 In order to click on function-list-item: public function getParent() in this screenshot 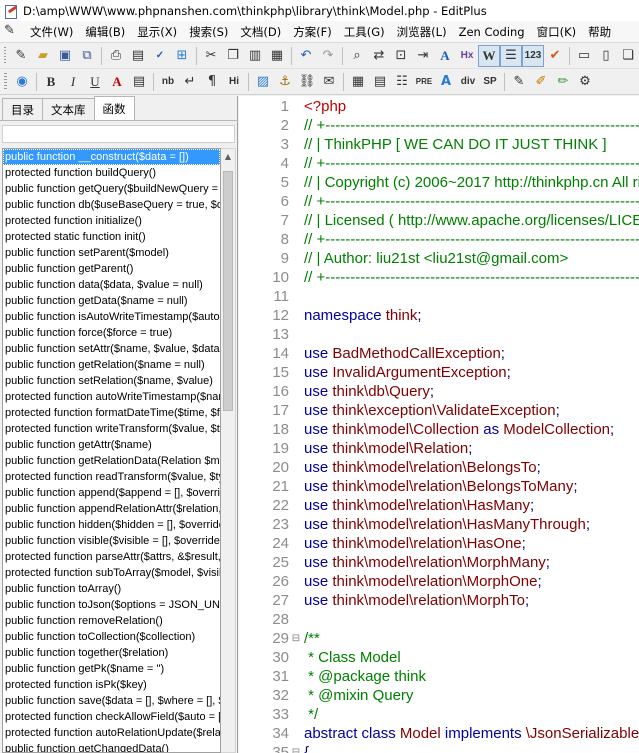, I will do `click(111, 269)`.